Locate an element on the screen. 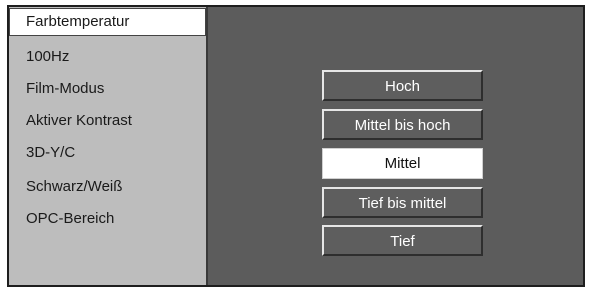 This screenshot has width=594, height=293. option-mittel-bis-hoch: Mittel bis hoch is located at coordinates (402, 124).